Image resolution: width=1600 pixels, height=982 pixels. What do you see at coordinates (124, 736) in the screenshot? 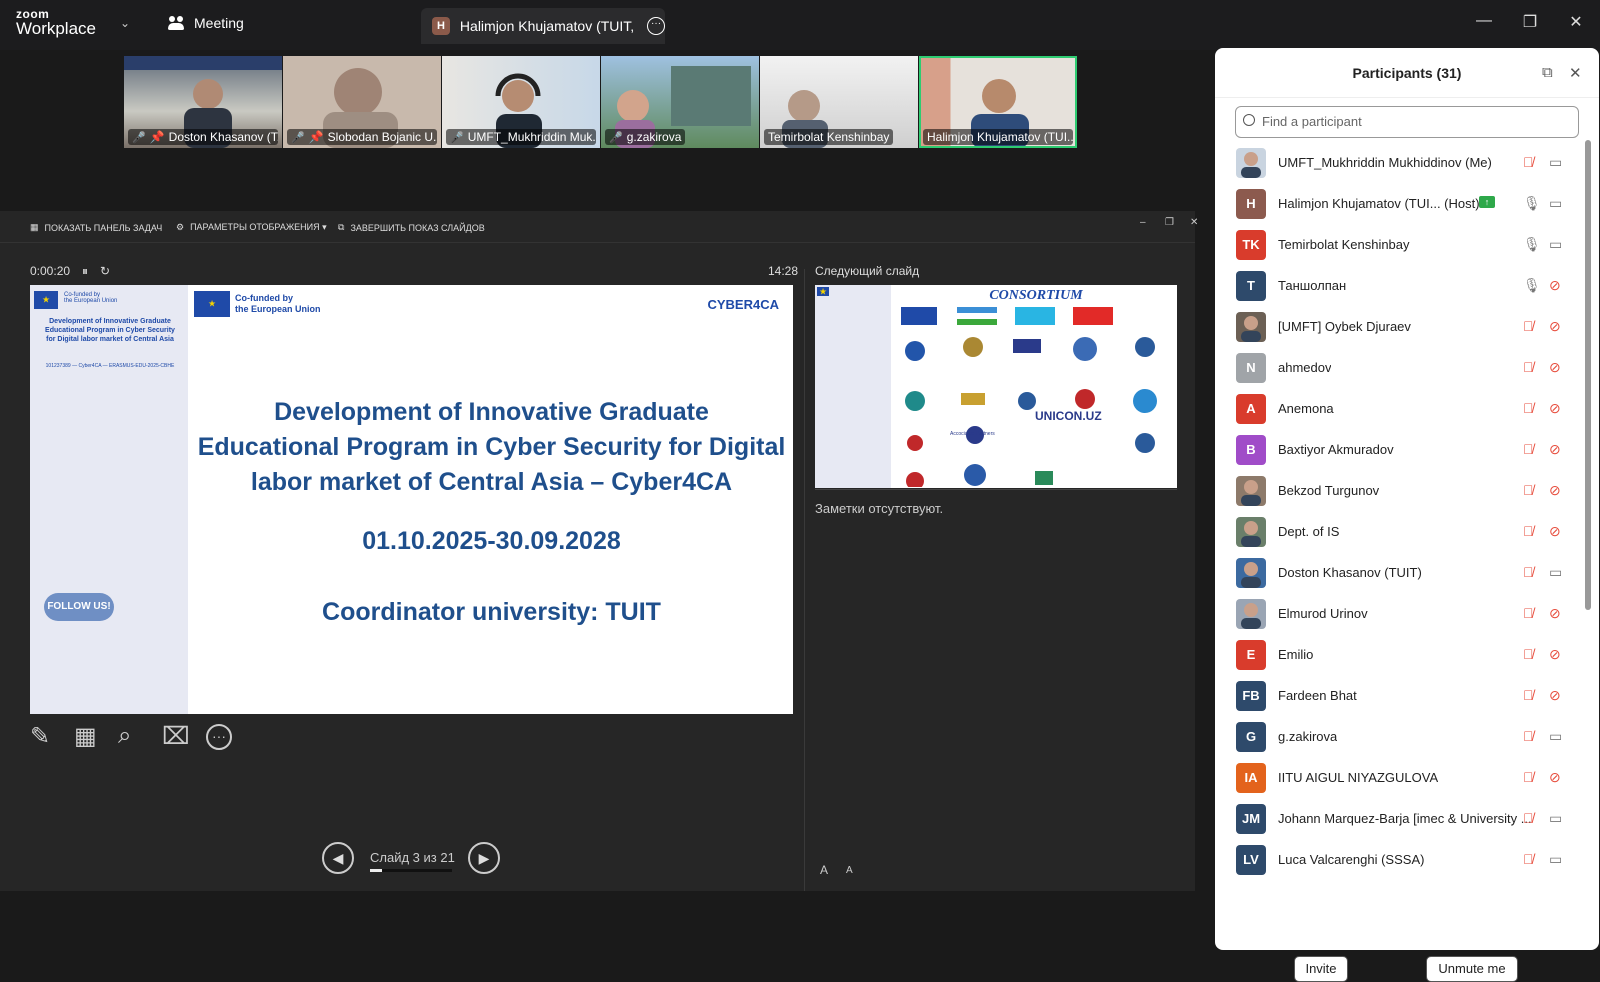
I see `zoom-icon: ⌕` at bounding box center [124, 736].